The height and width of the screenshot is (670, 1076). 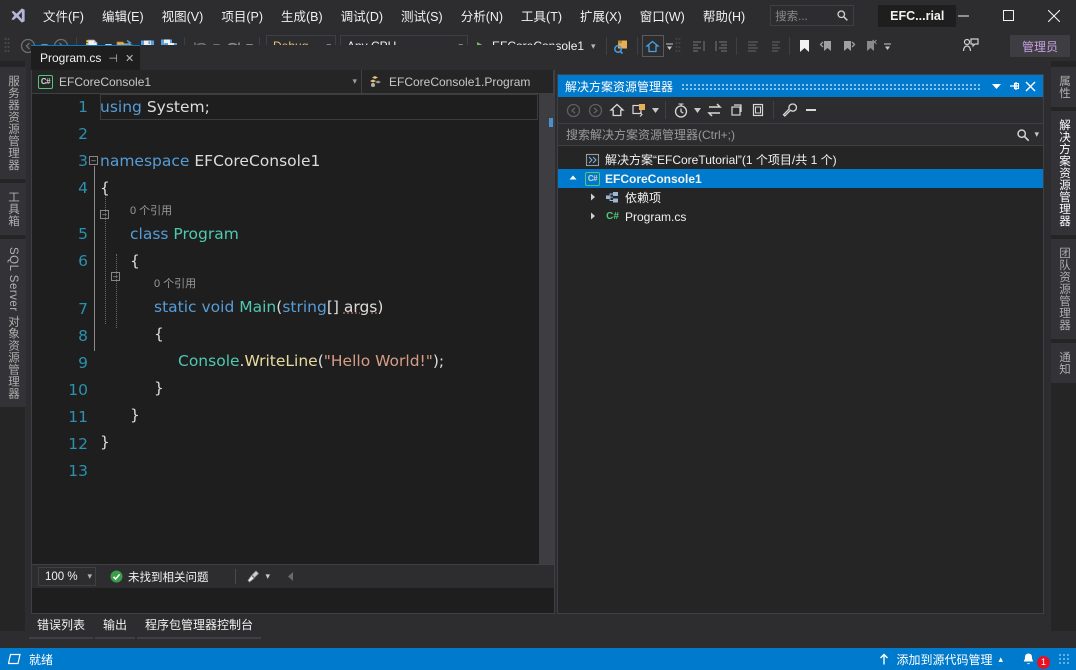 I want to click on solution-explorer-title-bar: 解决方案资源管理器, so click(x=800, y=86).